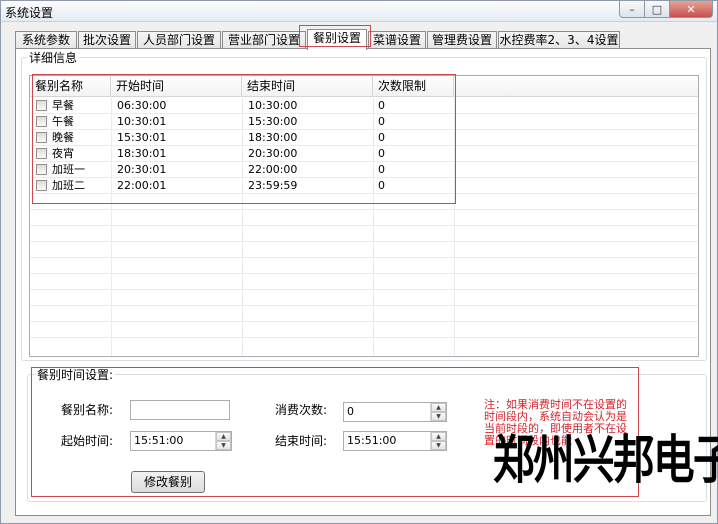  I want to click on column-header-limit: 次数限制, so click(413, 86).